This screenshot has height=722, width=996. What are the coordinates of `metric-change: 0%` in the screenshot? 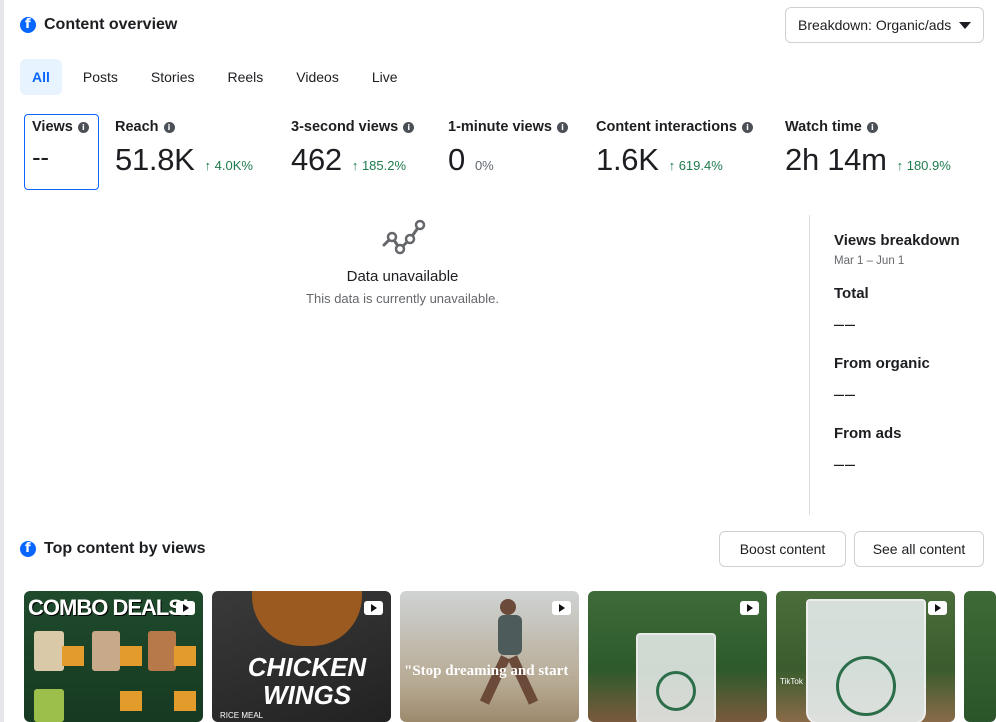 It's located at (484, 165).